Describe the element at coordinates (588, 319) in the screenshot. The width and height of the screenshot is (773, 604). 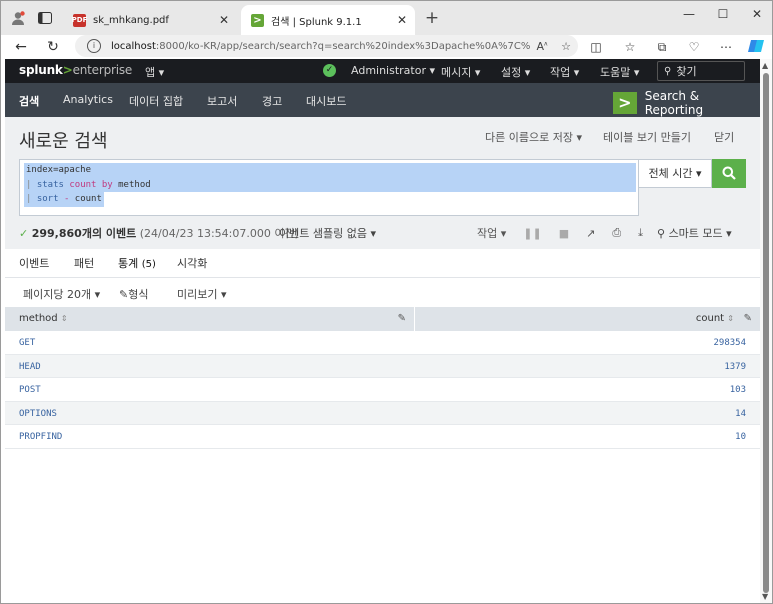
I see `column-header-count: count ⇕ ✎` at that location.